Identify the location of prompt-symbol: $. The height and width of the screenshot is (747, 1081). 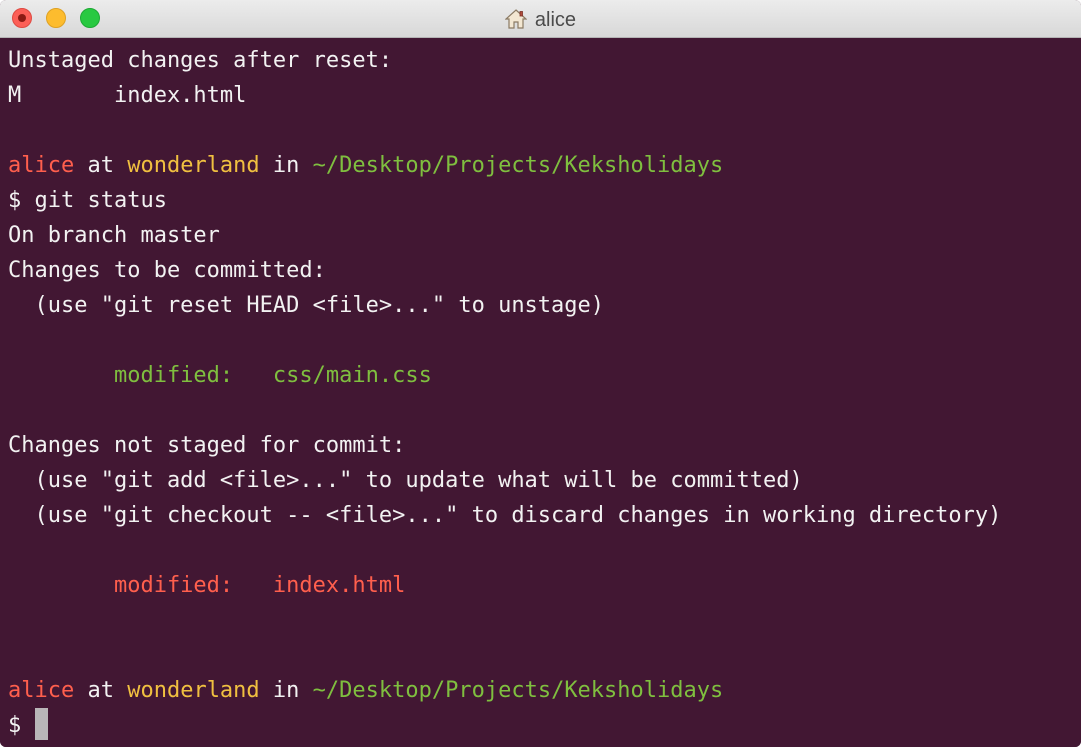
(21, 725).